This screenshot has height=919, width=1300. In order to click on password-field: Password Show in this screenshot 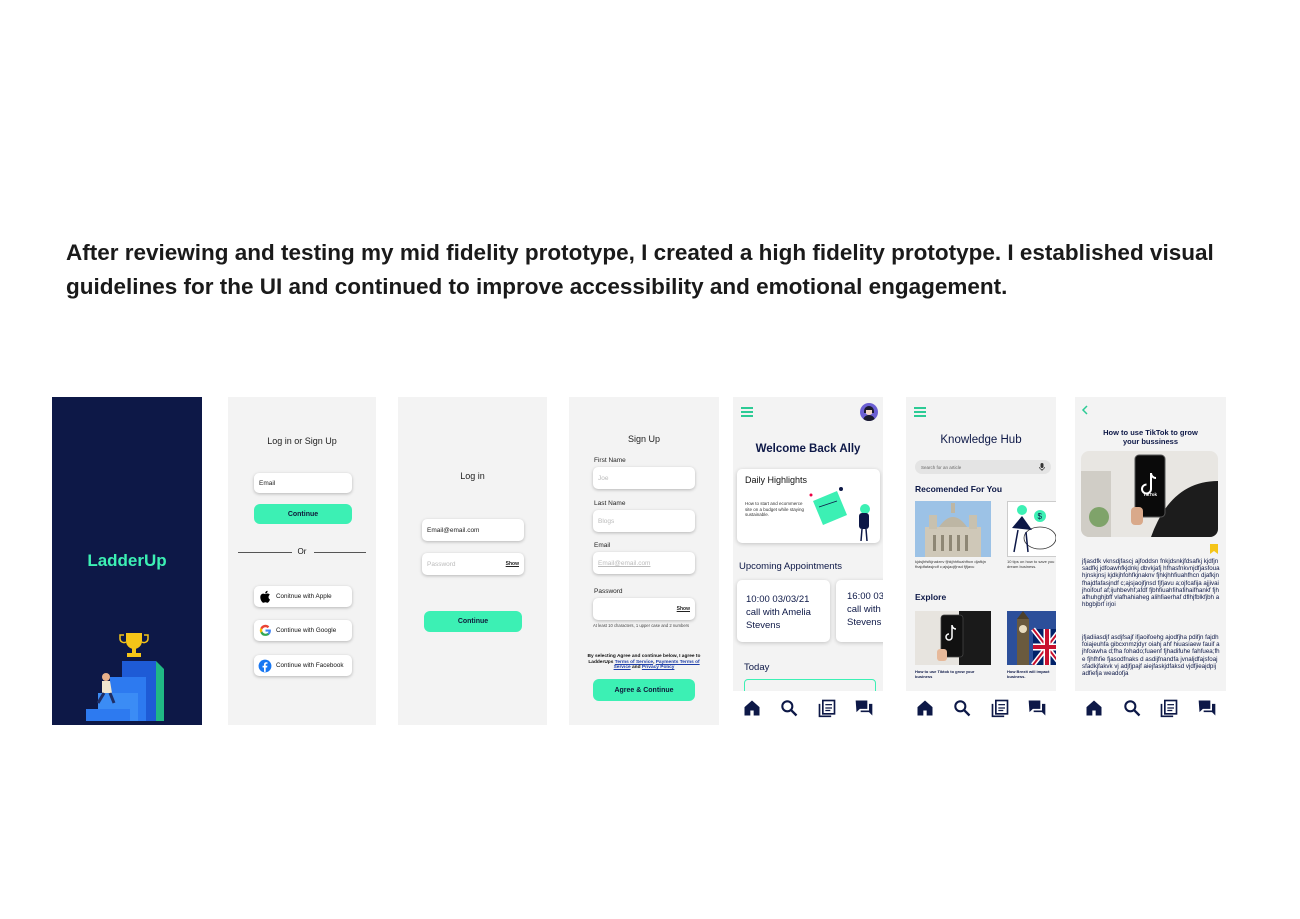, I will do `click(473, 564)`.